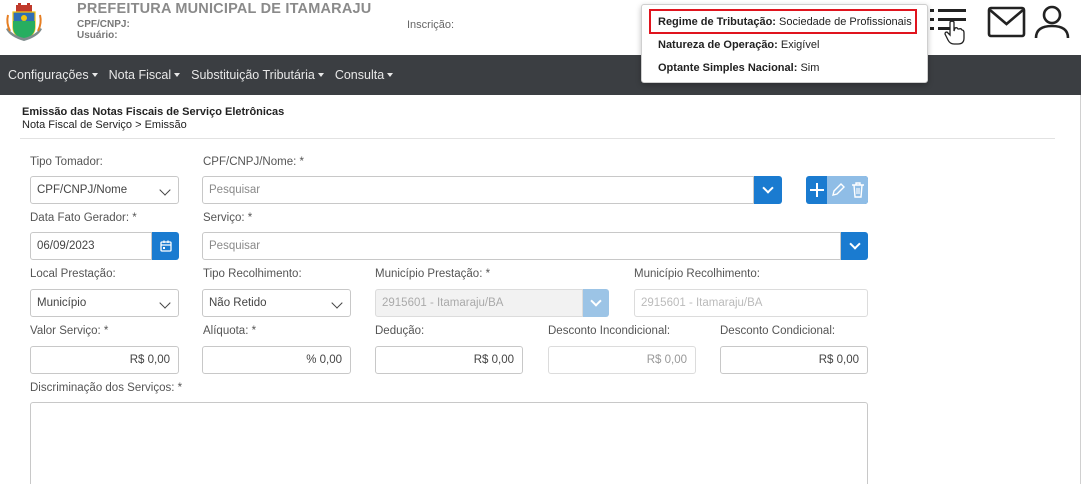 The image size is (1081, 484). What do you see at coordinates (104, 303) in the screenshot?
I see `local-prestacao-select: Município` at bounding box center [104, 303].